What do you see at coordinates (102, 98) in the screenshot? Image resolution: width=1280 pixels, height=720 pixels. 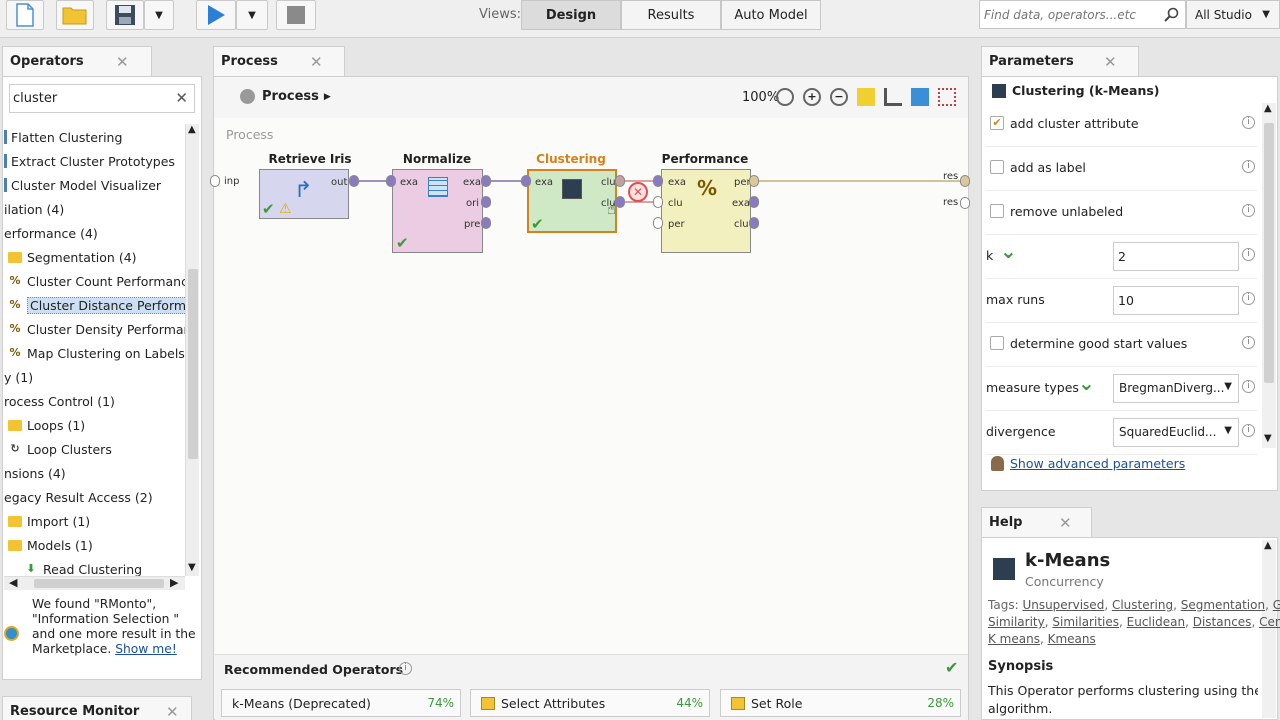 I see `operator-search-field: cluster ✕` at bounding box center [102, 98].